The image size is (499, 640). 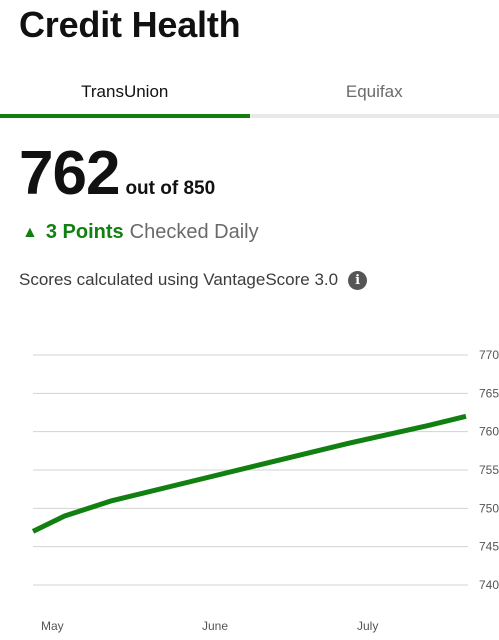 I want to click on y-tick-label: 755, so click(x=489, y=470).